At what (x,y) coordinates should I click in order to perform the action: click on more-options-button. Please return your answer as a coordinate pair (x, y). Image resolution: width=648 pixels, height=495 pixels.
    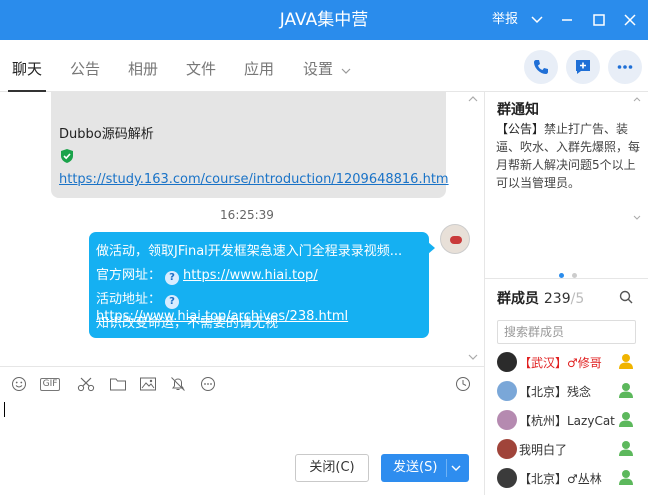
    Looking at the image, I should click on (625, 67).